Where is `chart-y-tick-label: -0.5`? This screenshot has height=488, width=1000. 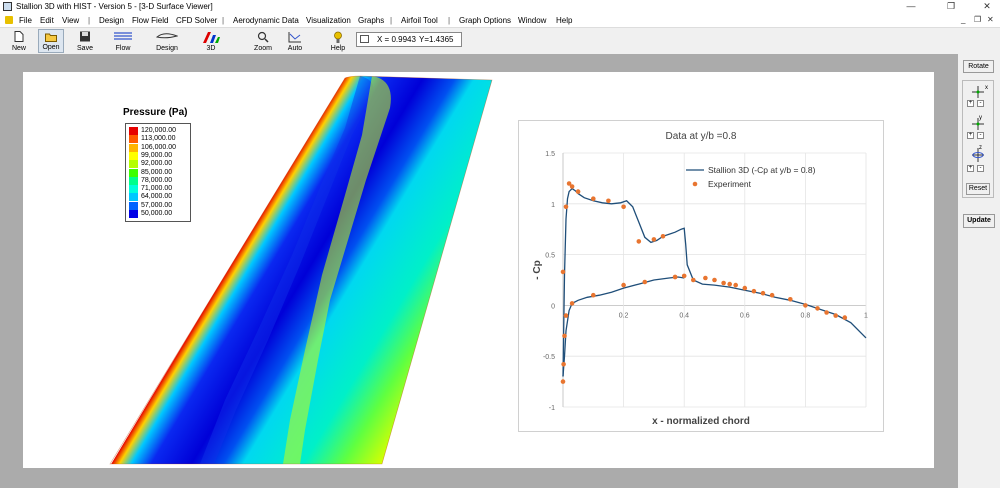
chart-y-tick-label: -0.5 is located at coordinates (549, 357).